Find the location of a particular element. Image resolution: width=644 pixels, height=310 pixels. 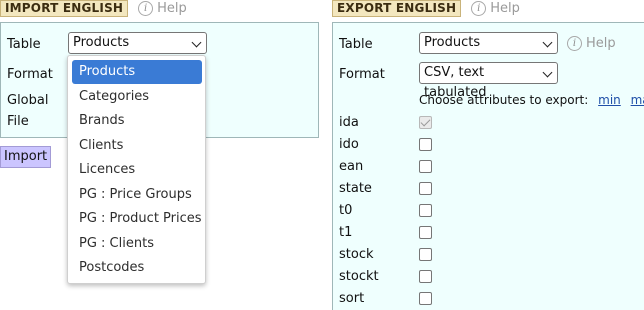

min-link: min is located at coordinates (609, 100).